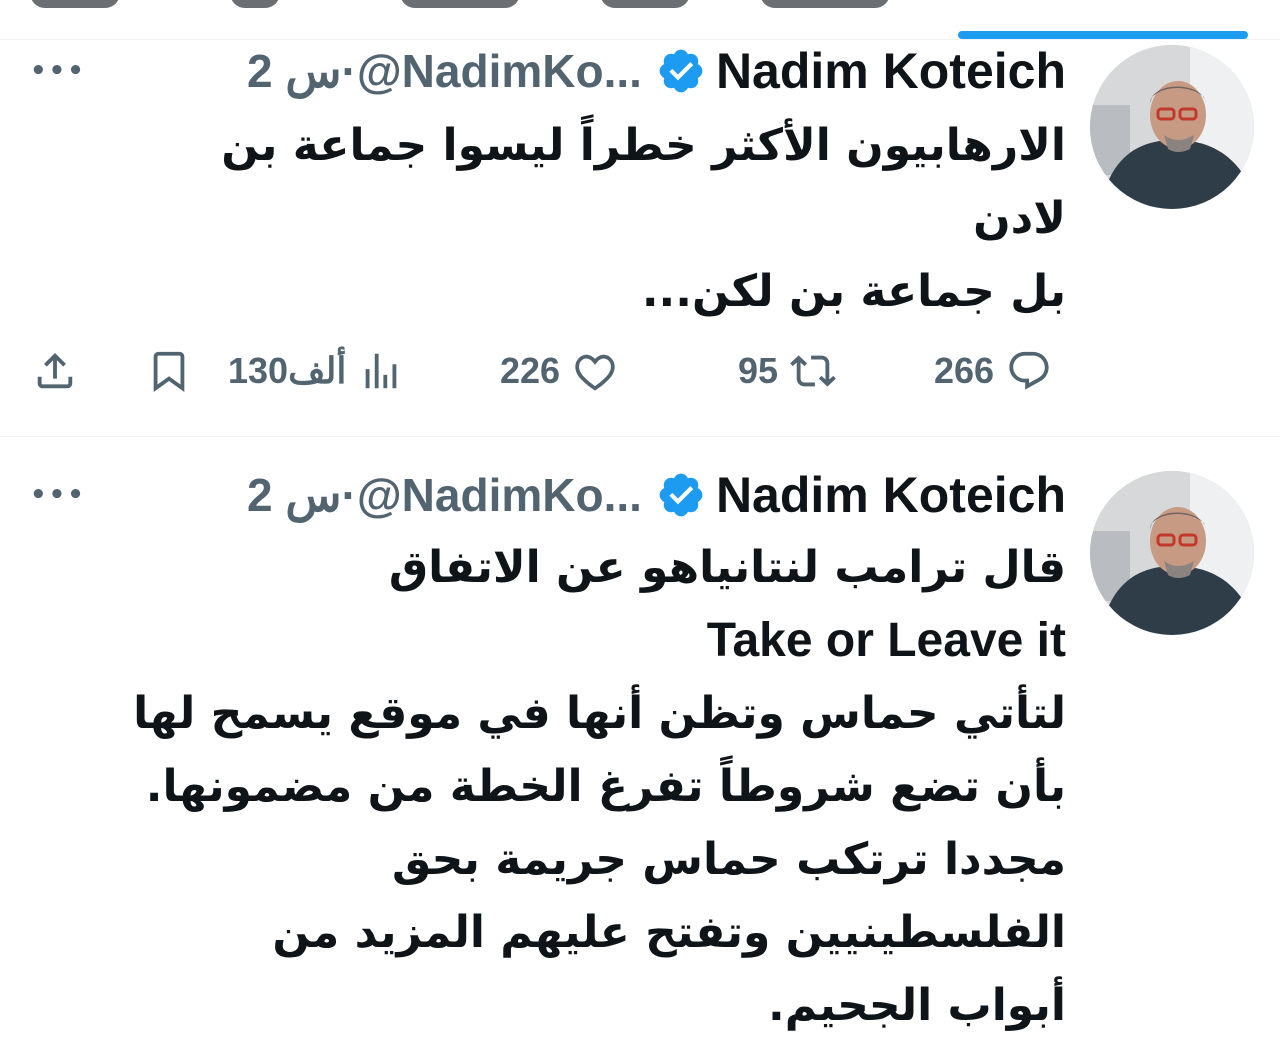  What do you see at coordinates (605, 786) in the screenshot?
I see `tweet-line: بأن تضع شروطاً تفرغ الخطة من مضمونها.` at bounding box center [605, 786].